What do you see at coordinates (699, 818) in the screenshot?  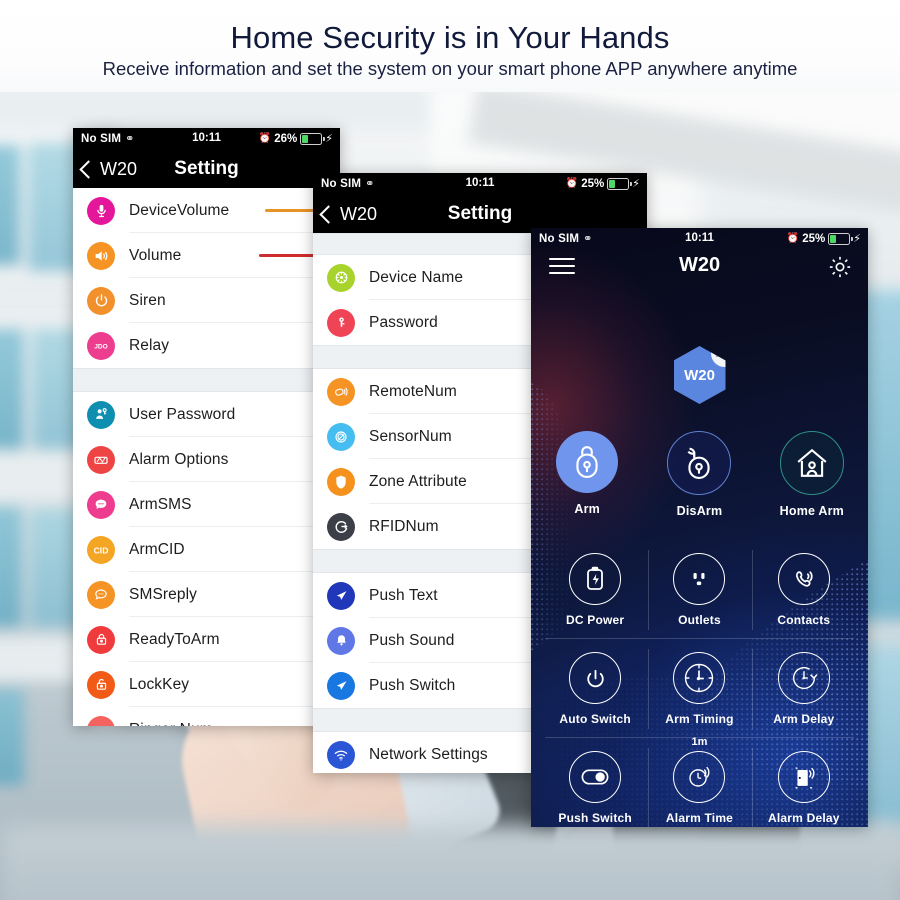 I see `tile-label: Alarm Time` at bounding box center [699, 818].